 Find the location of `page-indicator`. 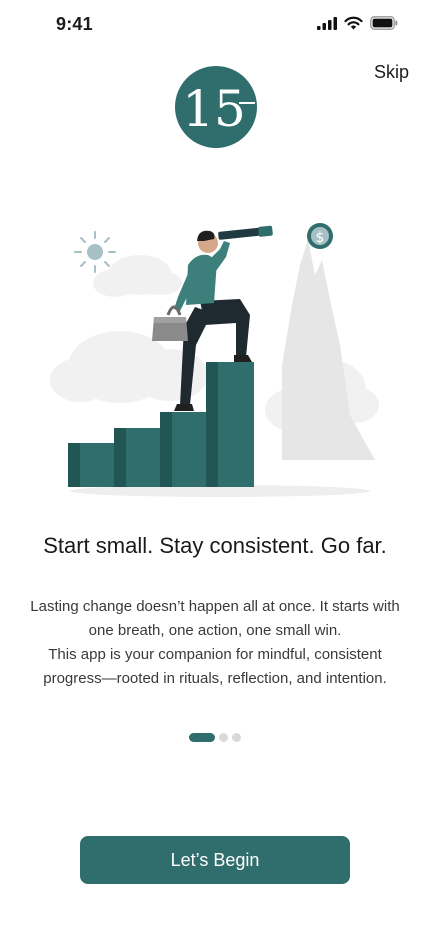

page-indicator is located at coordinates (215, 737).